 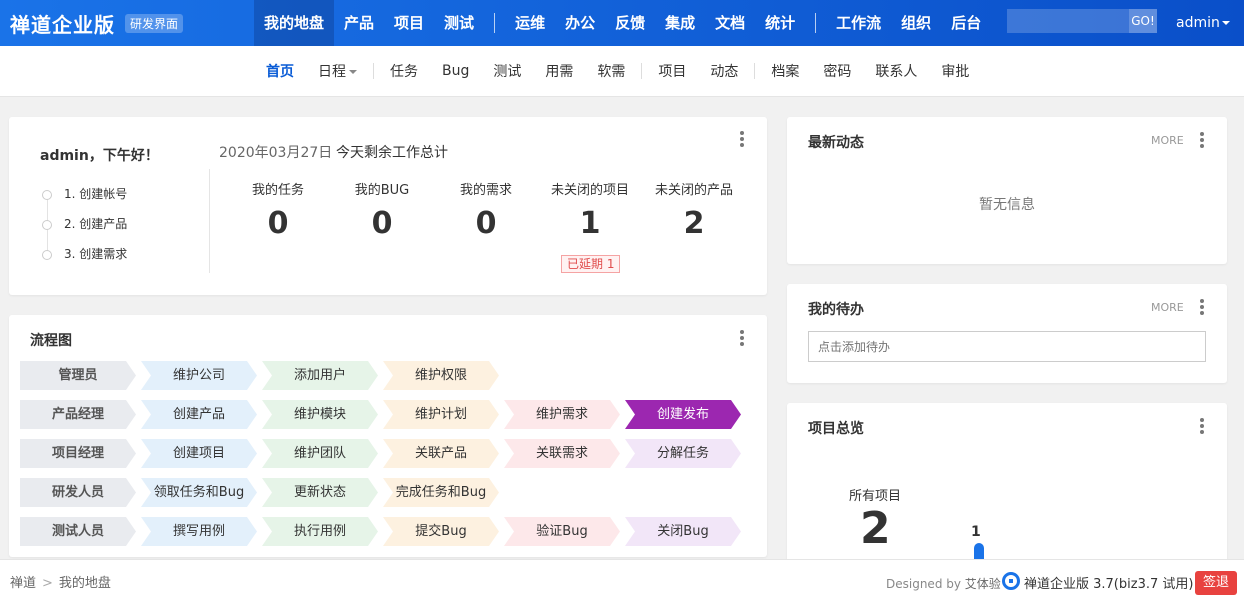 I want to click on subnav-test: 测试, so click(x=507, y=71).